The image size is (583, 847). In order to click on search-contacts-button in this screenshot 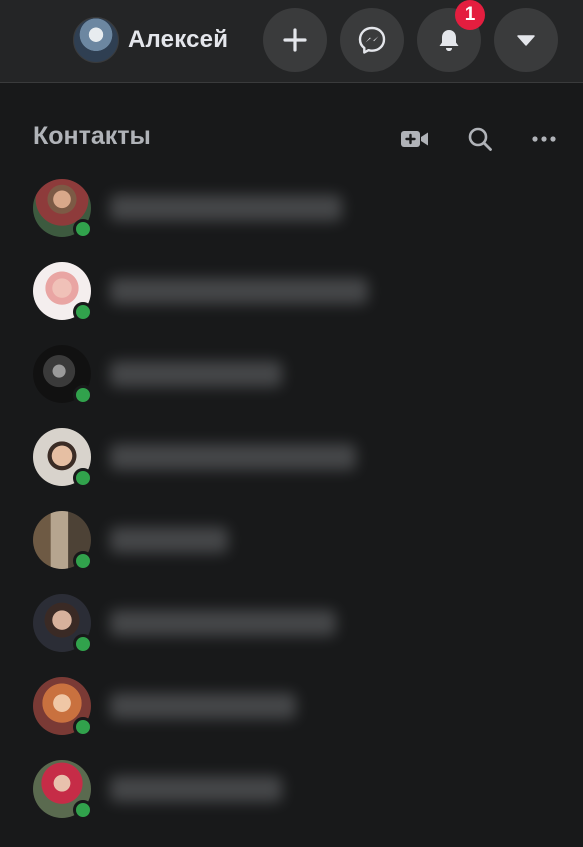, I will do `click(480, 139)`.